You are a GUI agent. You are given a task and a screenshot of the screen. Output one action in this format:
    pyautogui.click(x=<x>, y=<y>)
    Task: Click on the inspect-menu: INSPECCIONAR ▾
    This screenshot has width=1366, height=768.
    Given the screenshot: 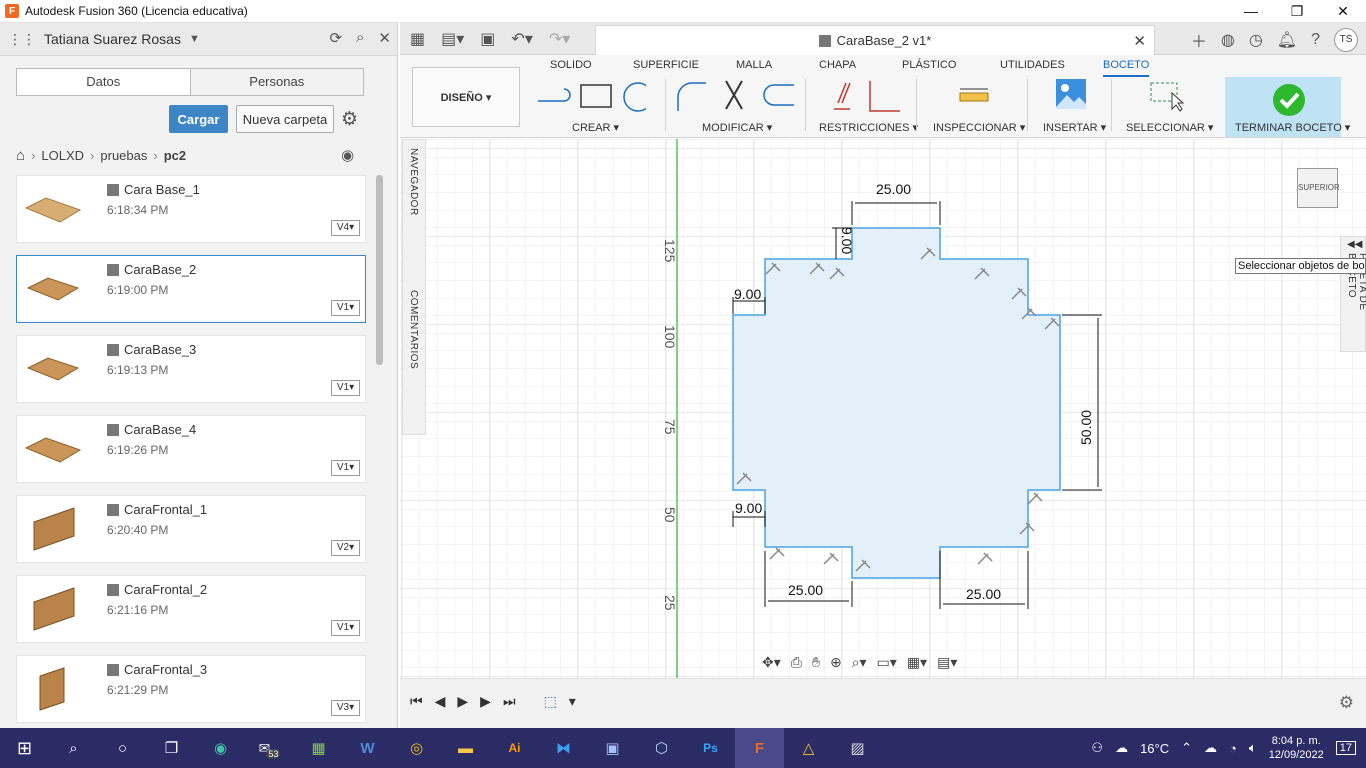 What is the action you would take?
    pyautogui.click(x=979, y=127)
    